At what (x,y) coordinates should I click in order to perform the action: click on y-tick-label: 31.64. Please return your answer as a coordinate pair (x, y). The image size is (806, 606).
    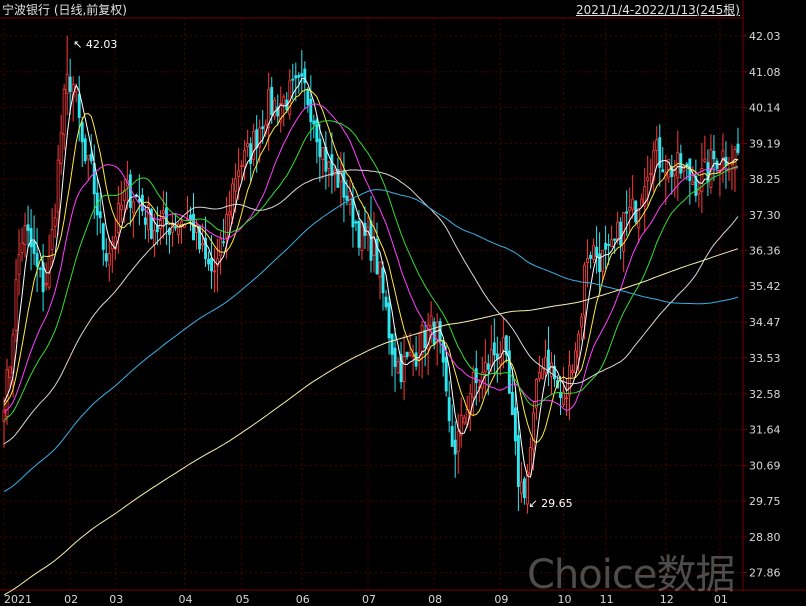
    Looking at the image, I should click on (765, 429).